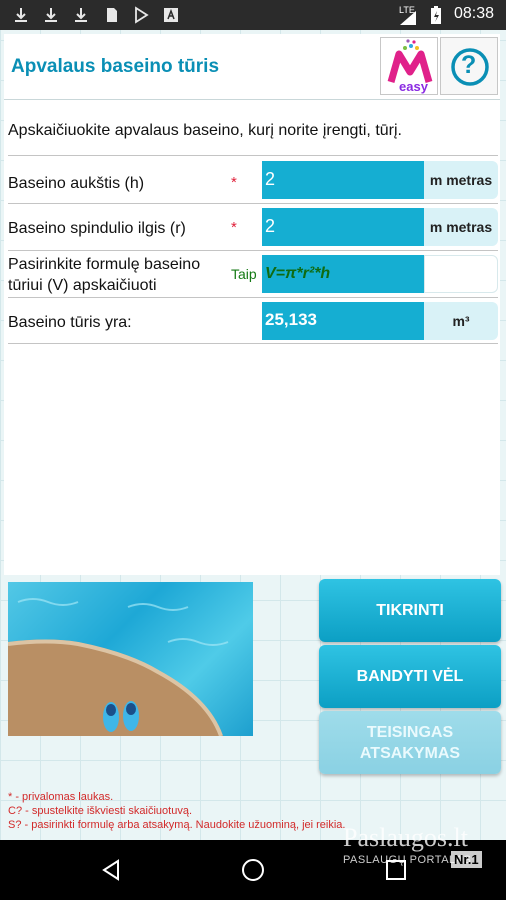 This screenshot has height=900, width=506. I want to click on radius-unit: m metras, so click(461, 227).